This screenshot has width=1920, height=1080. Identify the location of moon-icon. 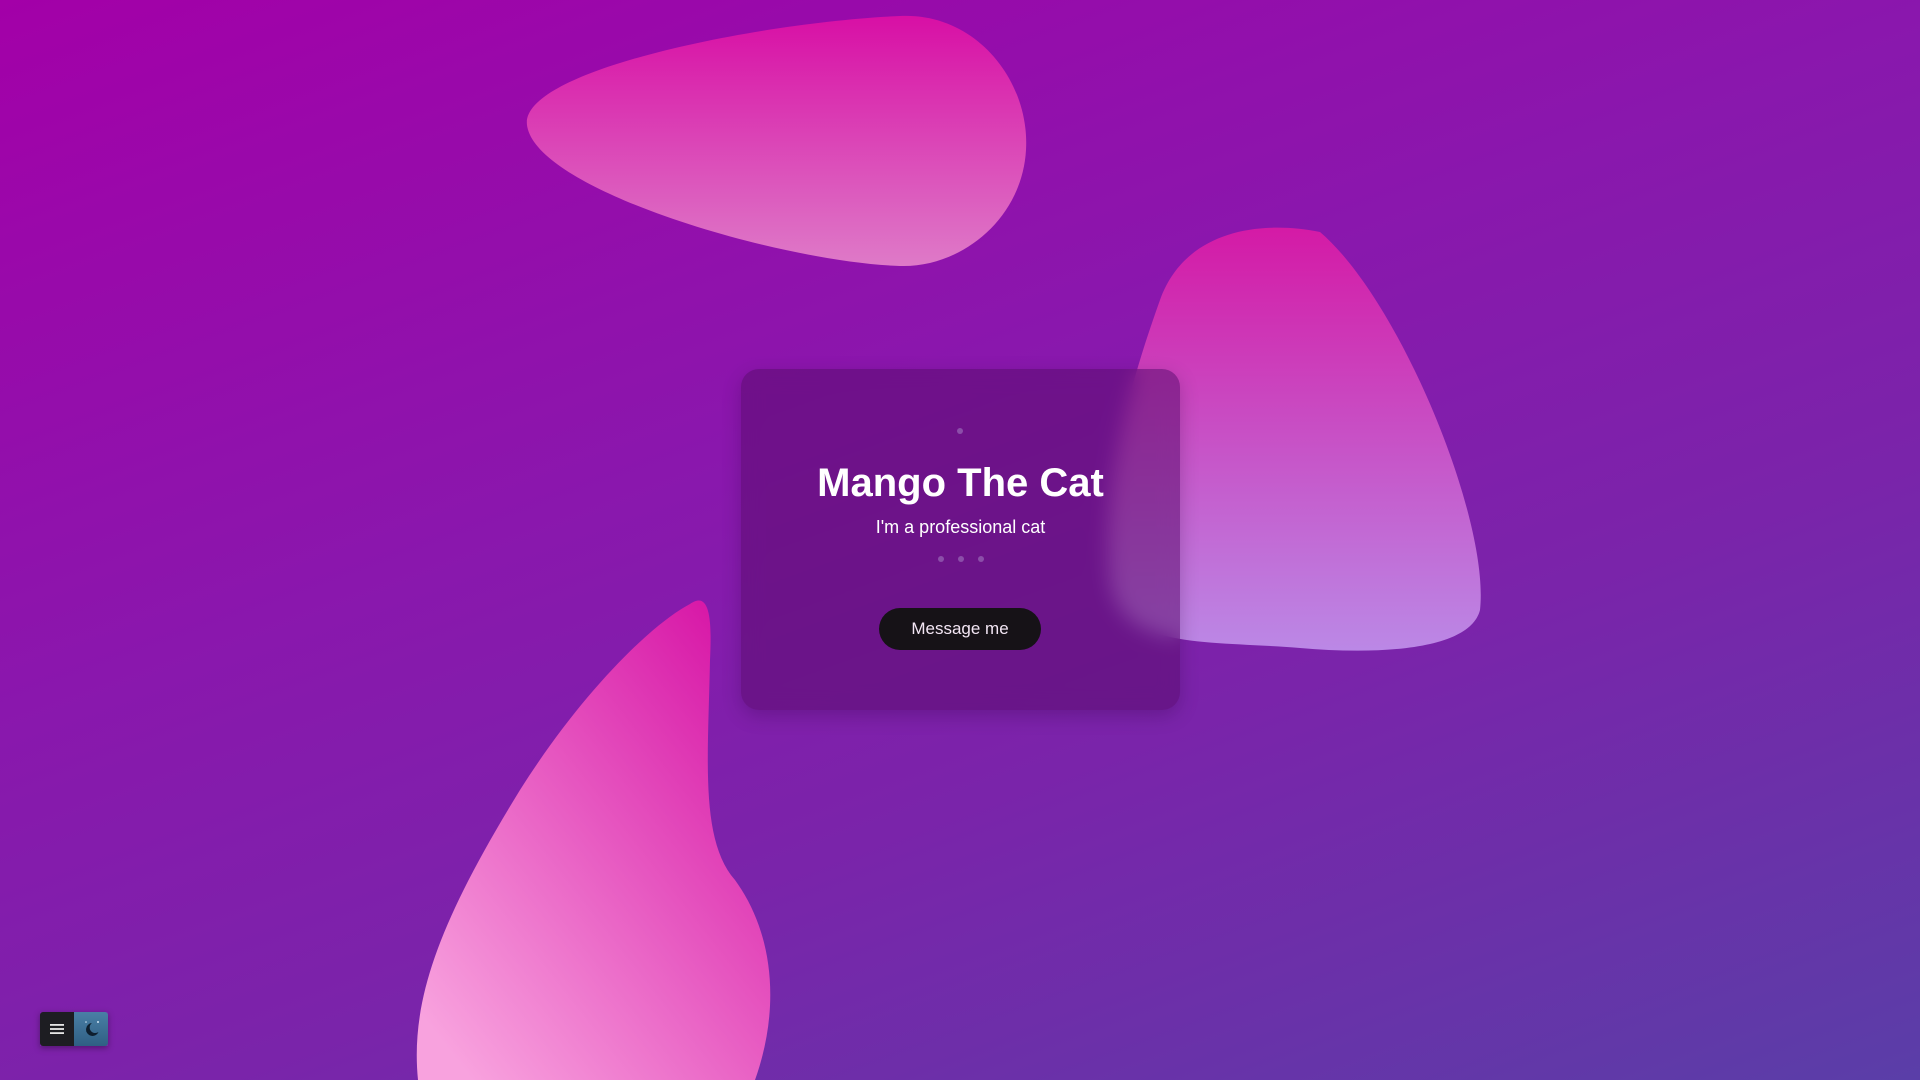
(92, 1028).